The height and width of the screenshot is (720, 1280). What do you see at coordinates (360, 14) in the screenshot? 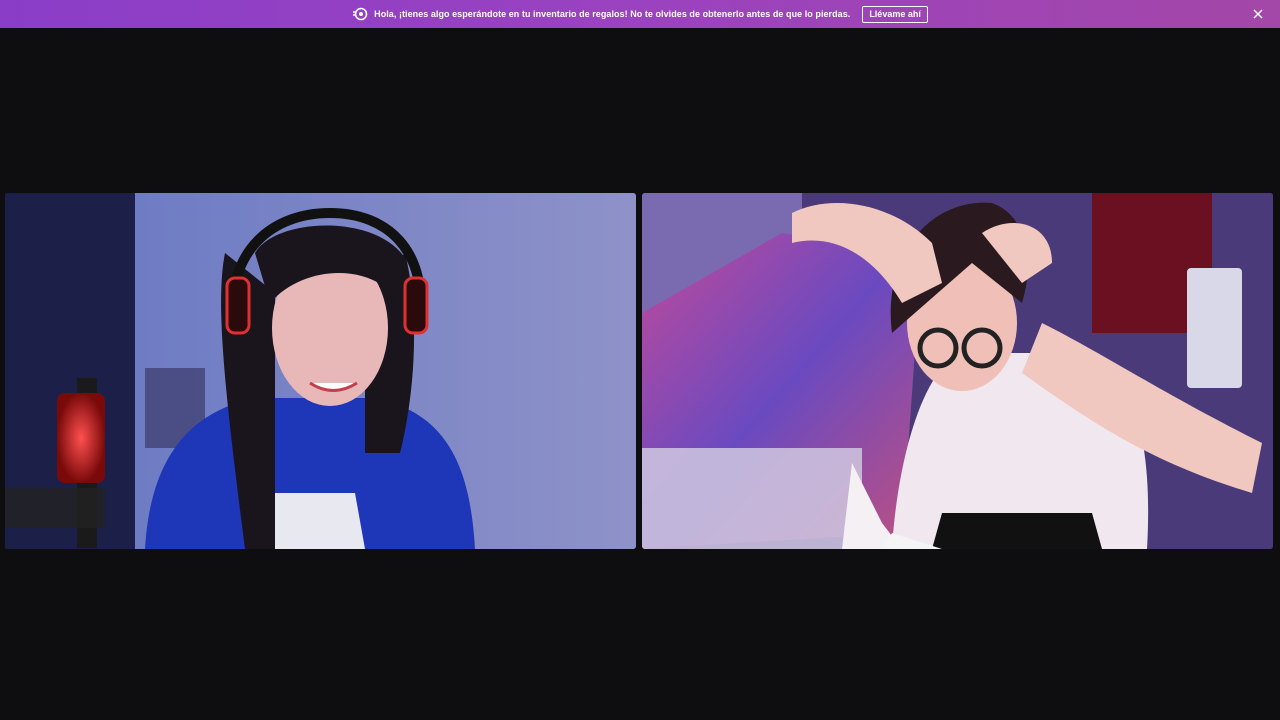
I see `gift-icon` at bounding box center [360, 14].